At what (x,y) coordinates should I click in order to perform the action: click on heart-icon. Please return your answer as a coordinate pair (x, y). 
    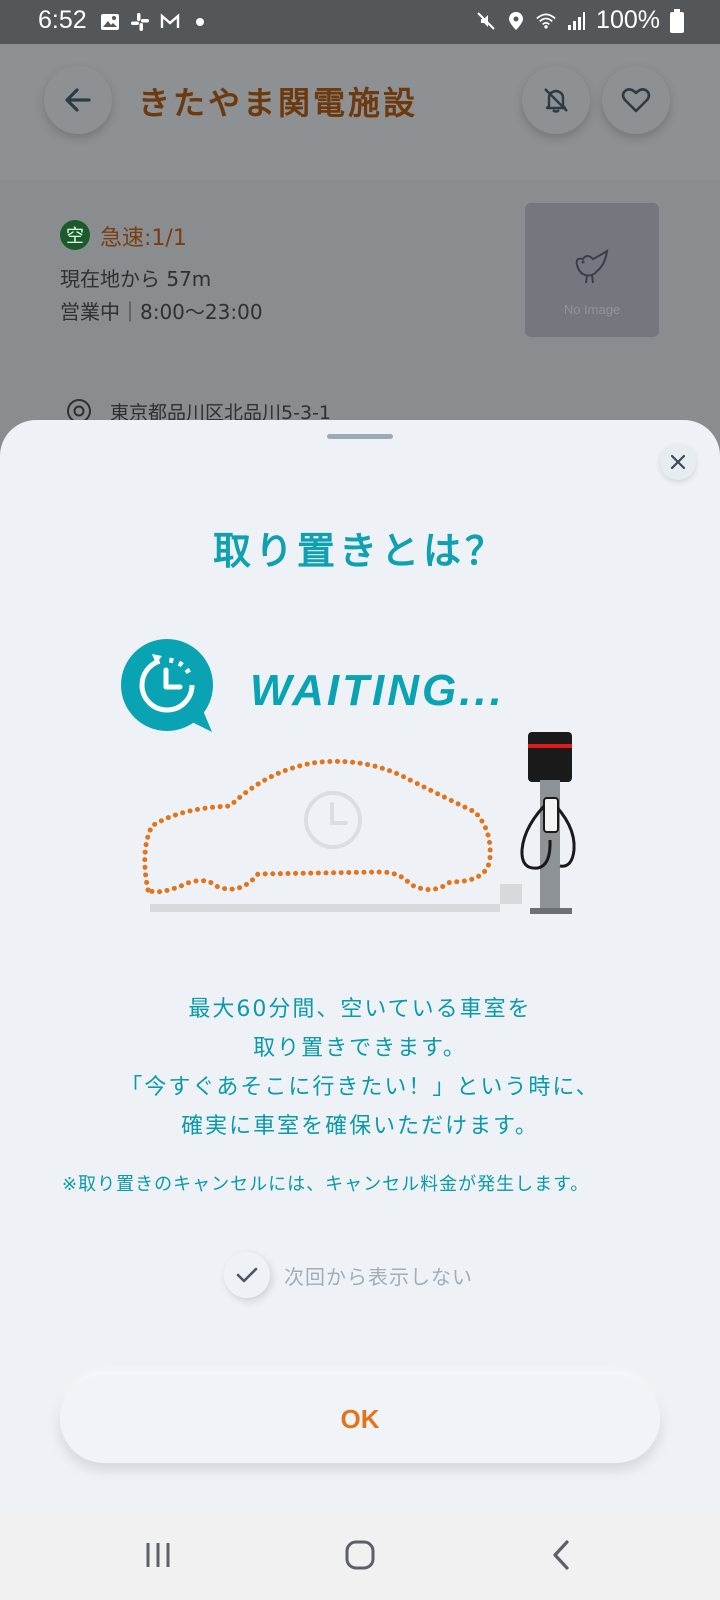
    Looking at the image, I should click on (636, 100).